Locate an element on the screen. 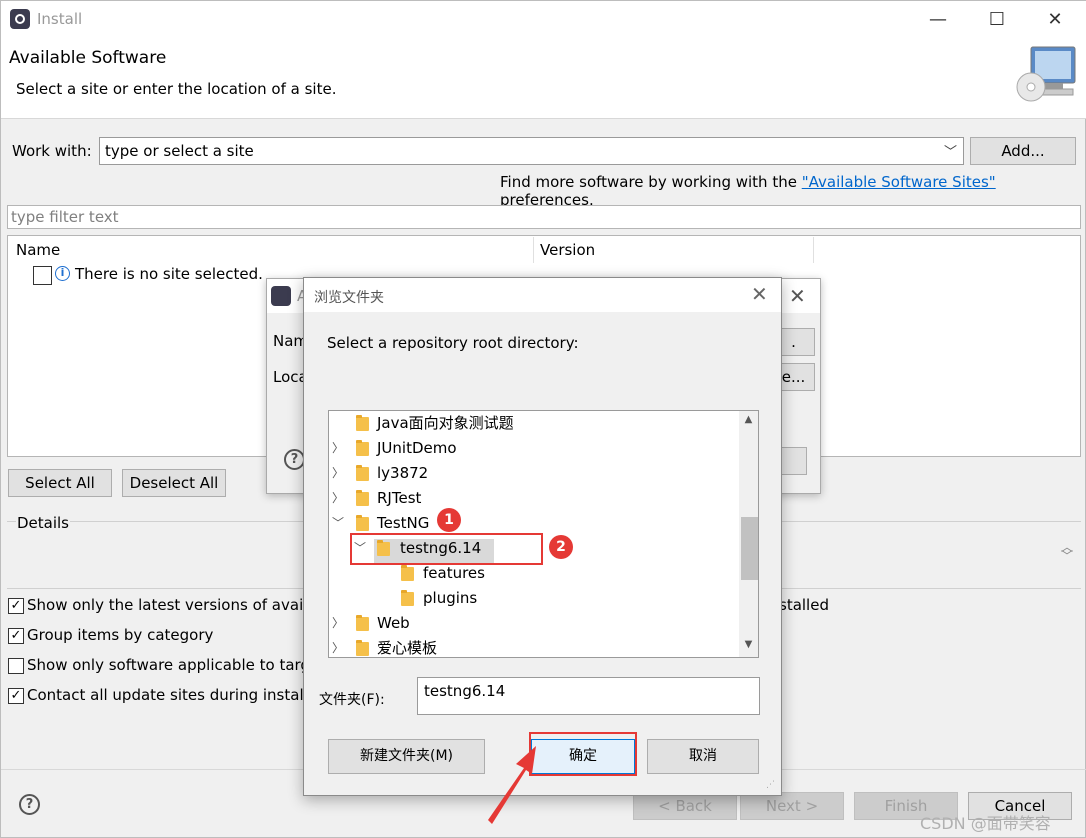  column-header-version: Version is located at coordinates (567, 250).